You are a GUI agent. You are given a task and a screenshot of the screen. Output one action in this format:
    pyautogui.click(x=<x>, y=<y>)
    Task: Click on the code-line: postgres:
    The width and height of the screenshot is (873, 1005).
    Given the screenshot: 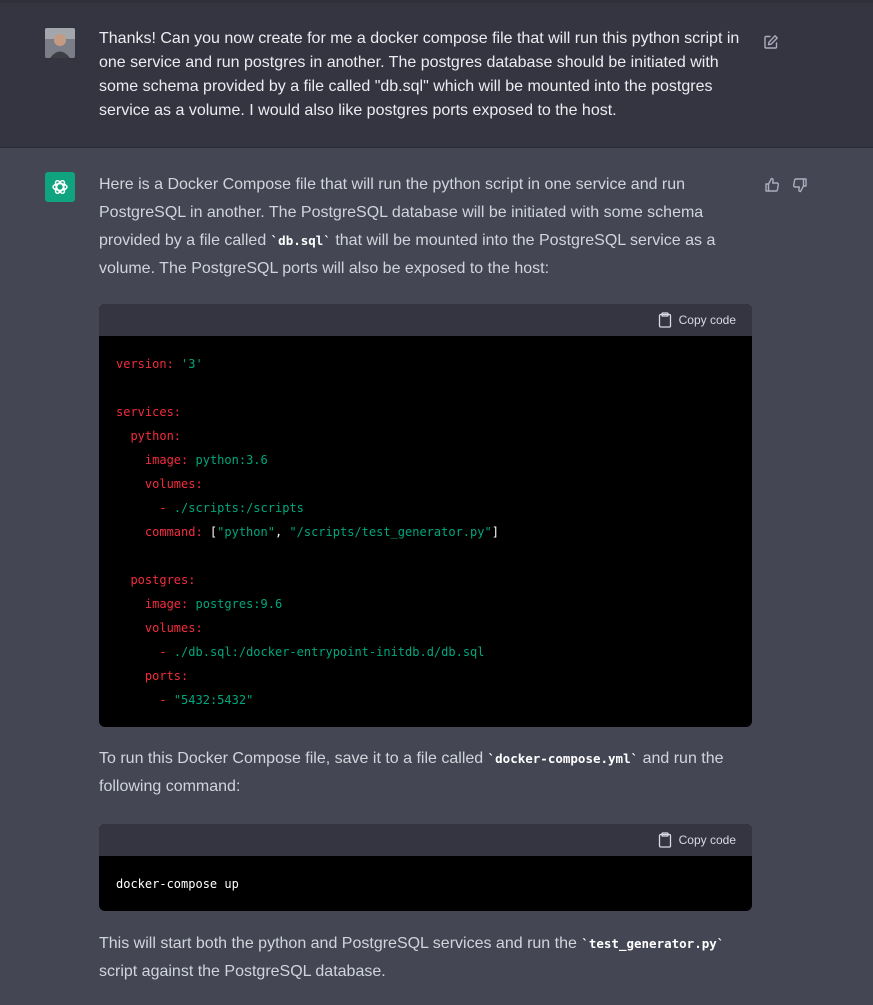 What is the action you would take?
    pyautogui.click(x=425, y=580)
    